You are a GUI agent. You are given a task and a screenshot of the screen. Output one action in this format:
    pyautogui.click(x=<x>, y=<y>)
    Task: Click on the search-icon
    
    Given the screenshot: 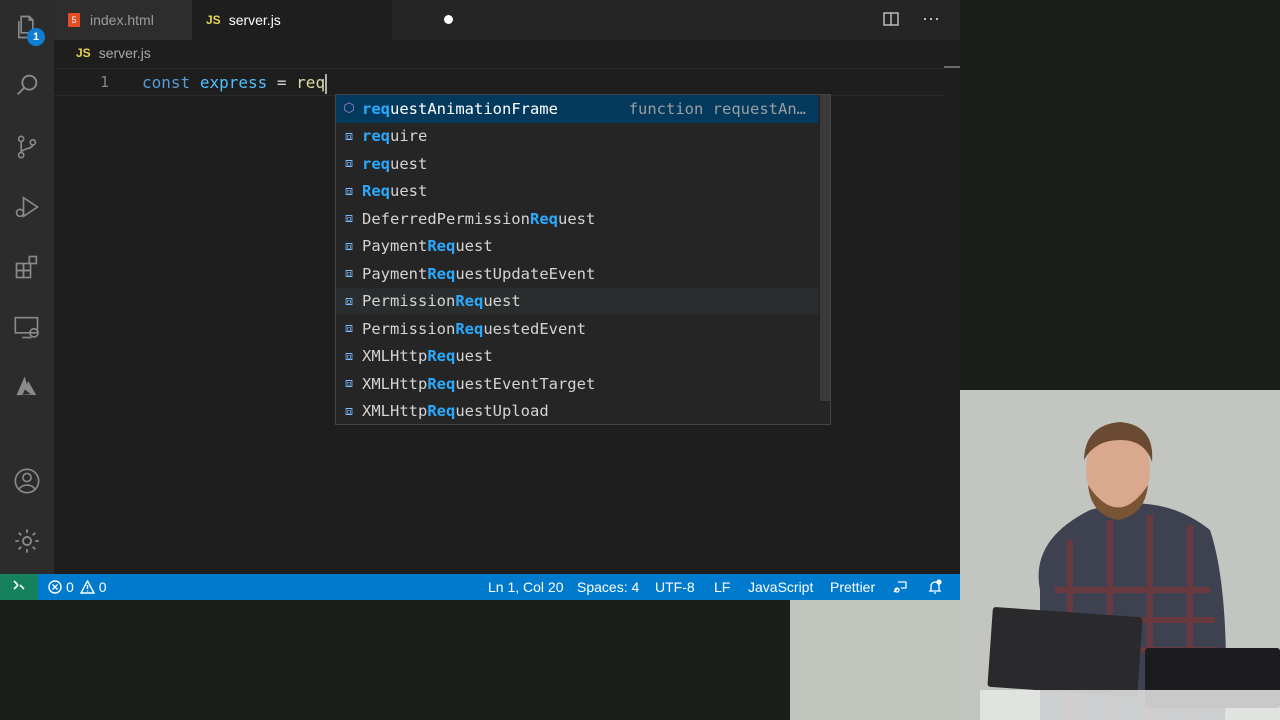 What is the action you would take?
    pyautogui.click(x=27, y=85)
    